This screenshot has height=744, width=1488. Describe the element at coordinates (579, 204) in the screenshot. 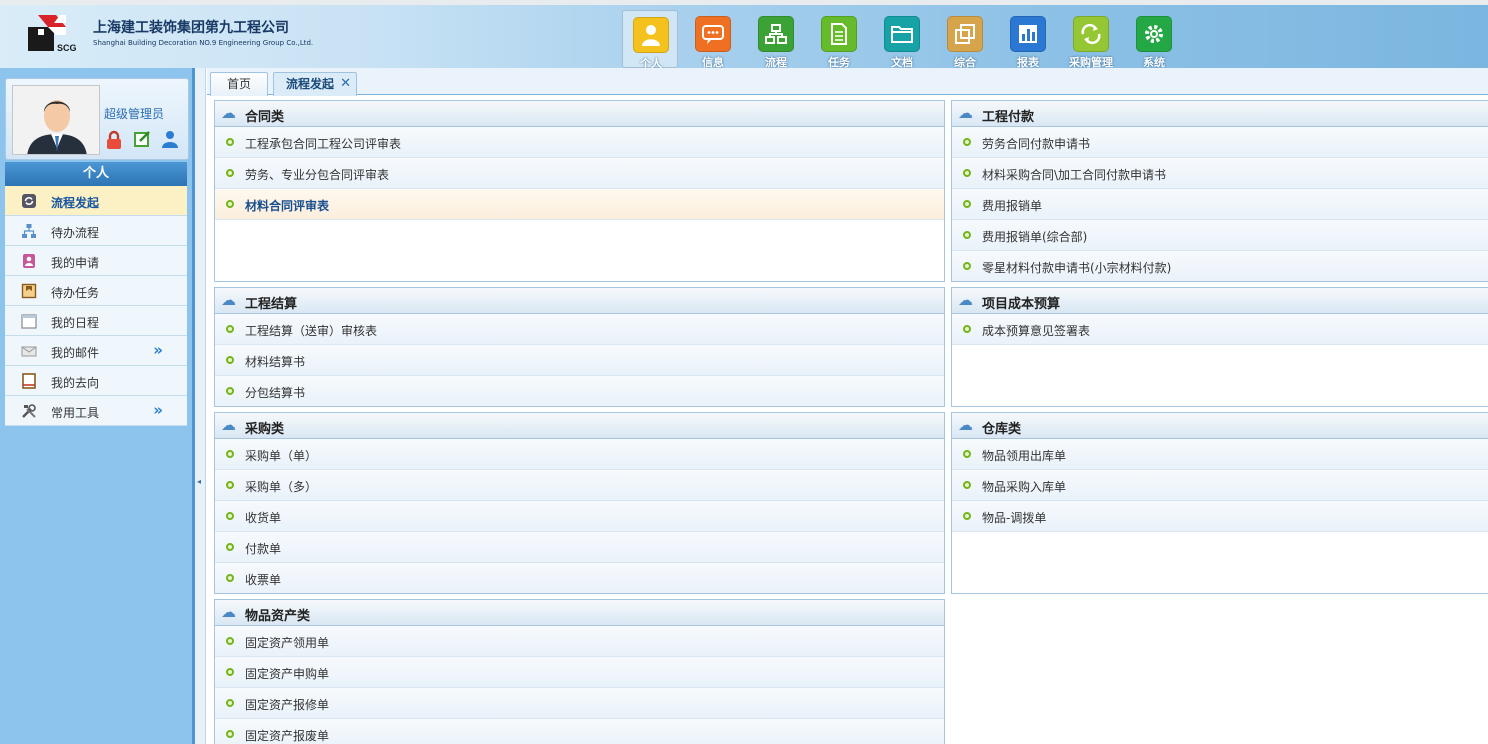

I see `list-item: 材料合同评审表` at that location.